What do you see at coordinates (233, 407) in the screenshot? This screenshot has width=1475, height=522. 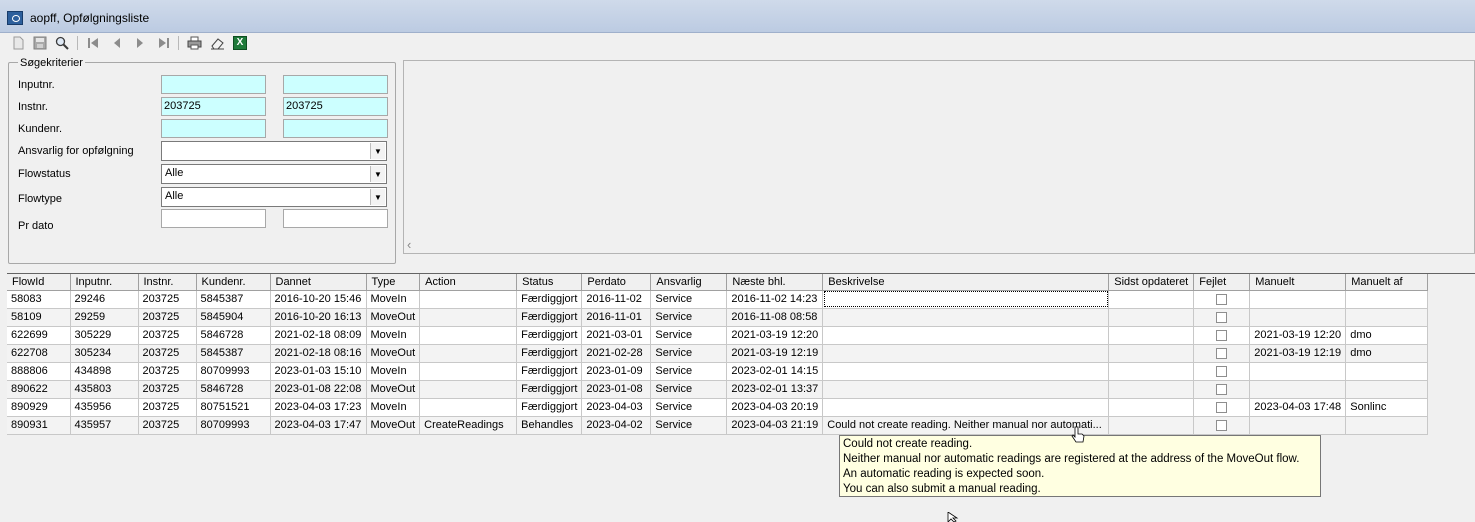 I see `cell-kundenr: 80751521` at bounding box center [233, 407].